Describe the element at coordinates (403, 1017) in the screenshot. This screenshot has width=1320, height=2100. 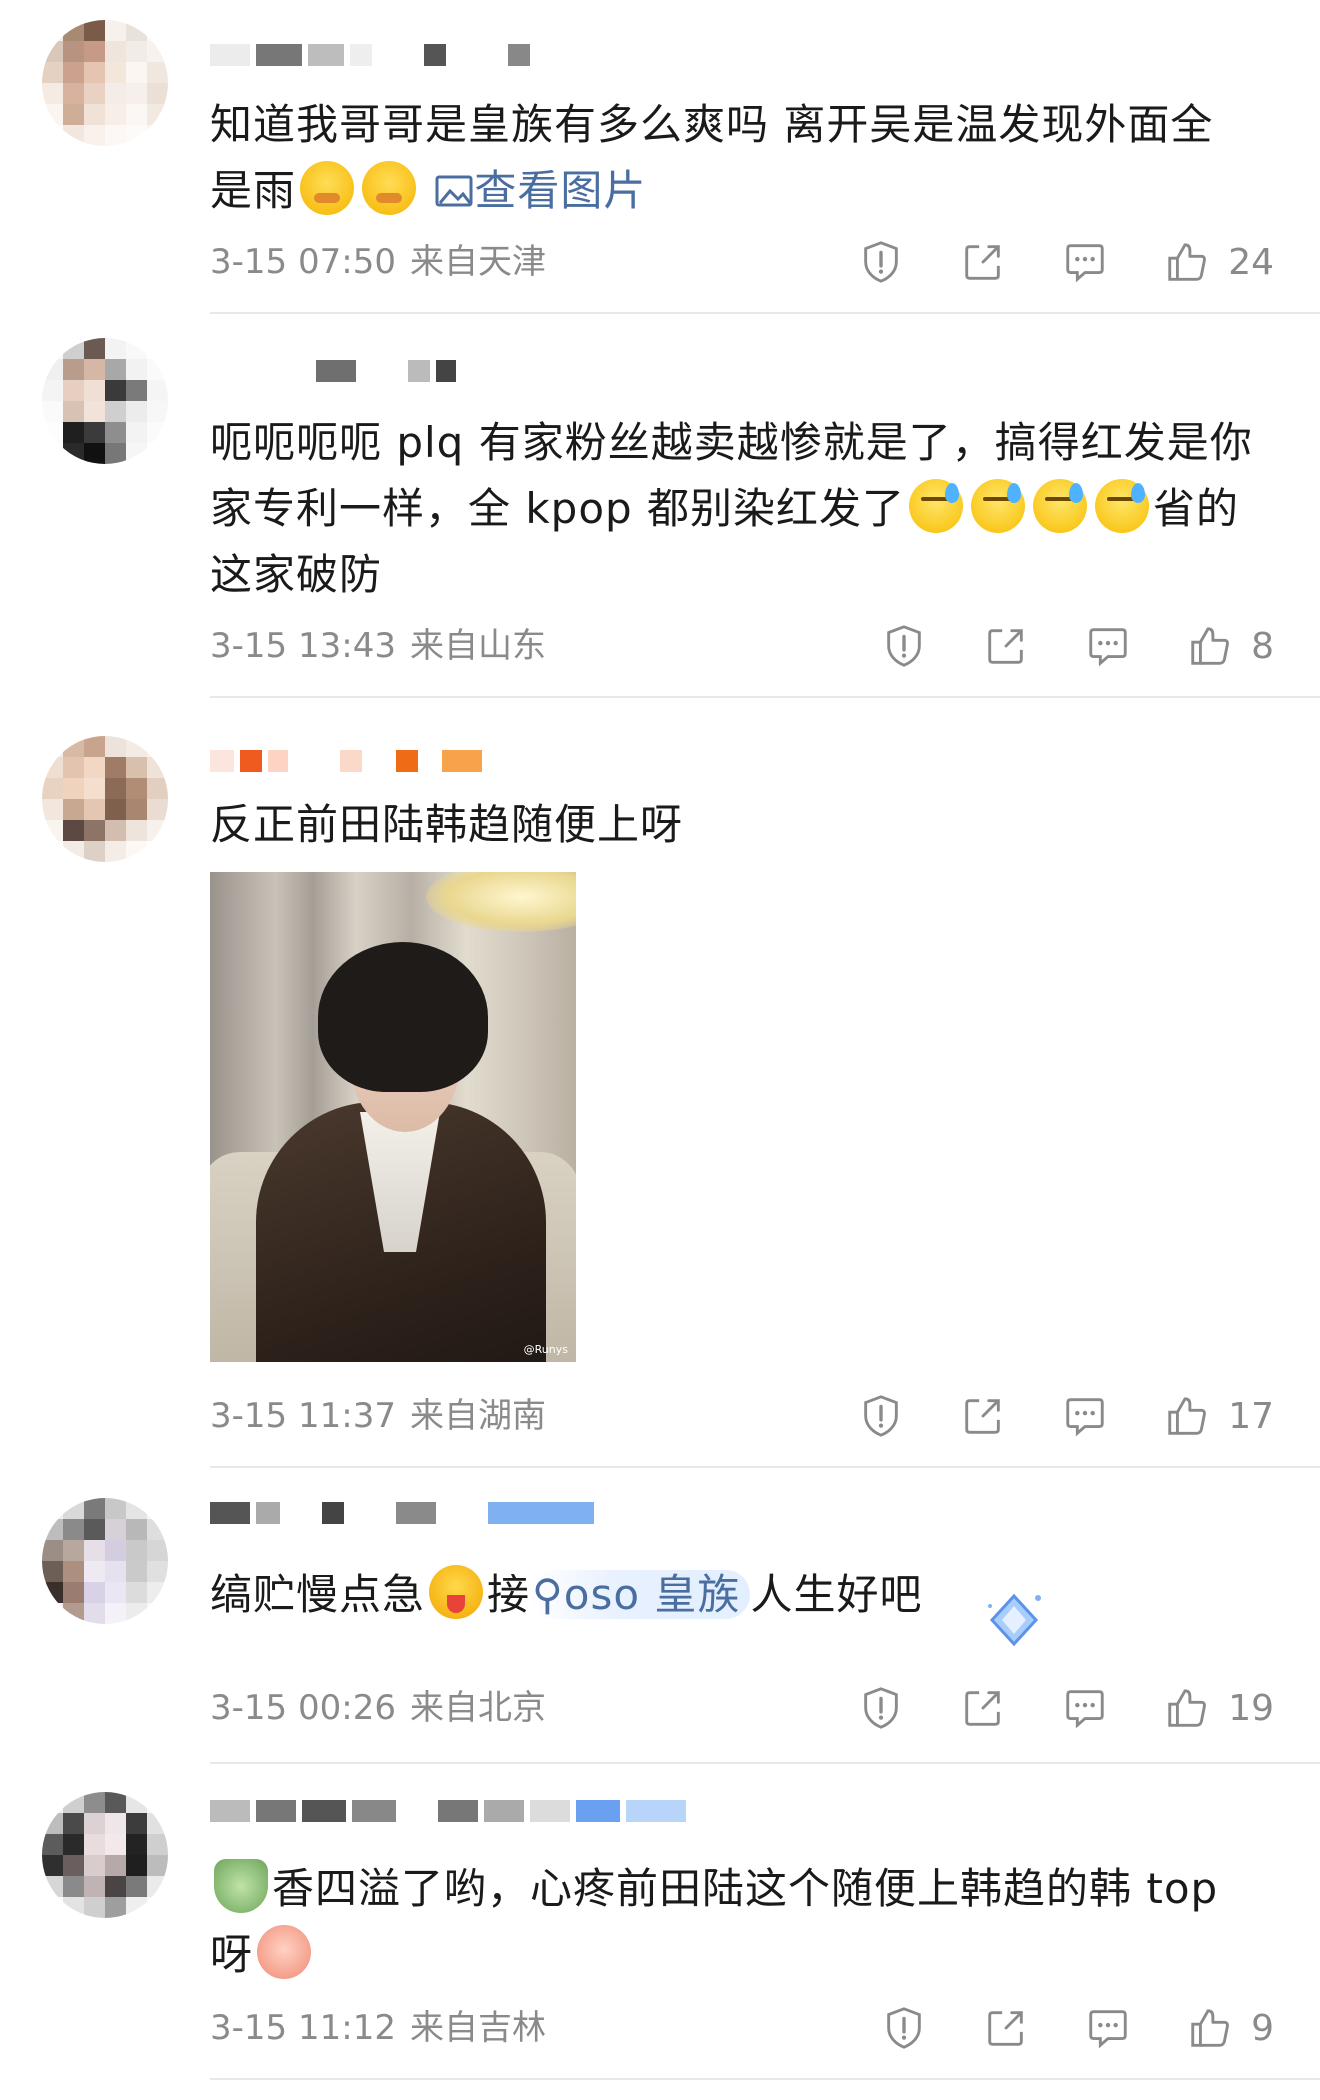
I see `hair-shape` at that location.